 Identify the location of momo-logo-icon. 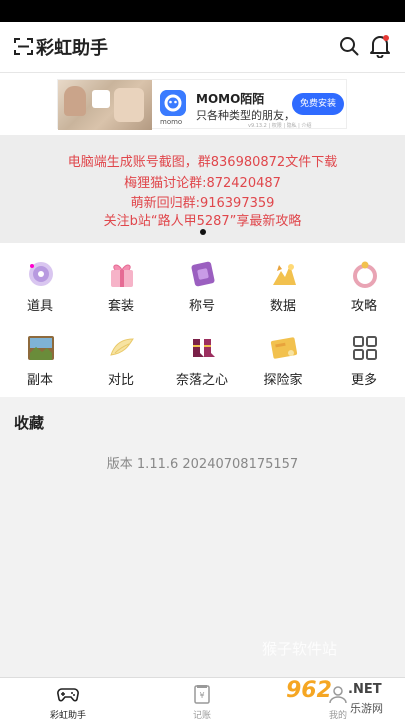
(173, 103).